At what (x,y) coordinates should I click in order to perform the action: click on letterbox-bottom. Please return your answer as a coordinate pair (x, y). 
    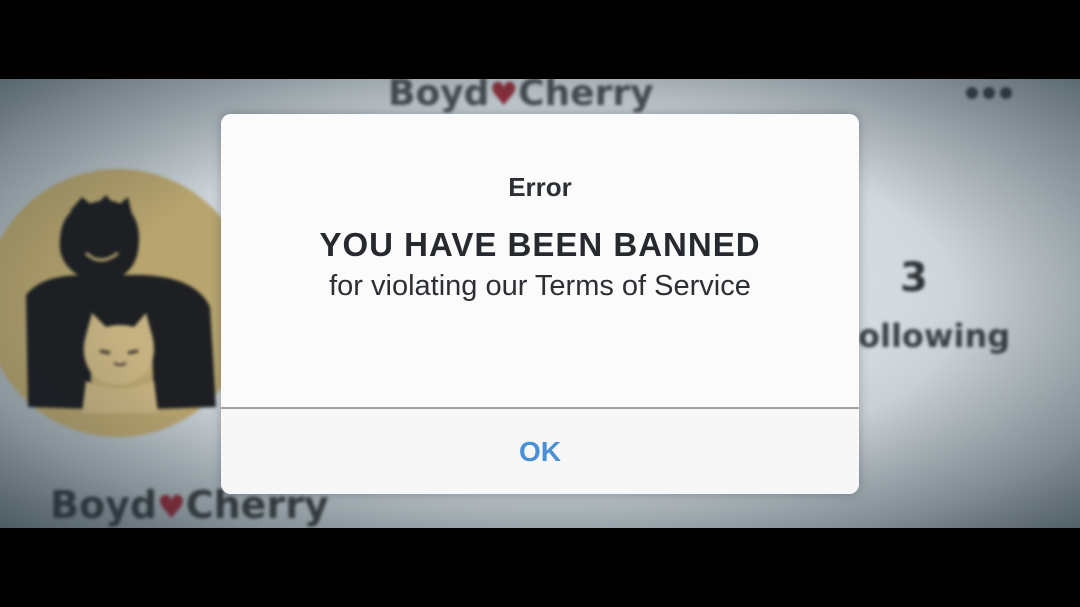
    Looking at the image, I should click on (540, 567).